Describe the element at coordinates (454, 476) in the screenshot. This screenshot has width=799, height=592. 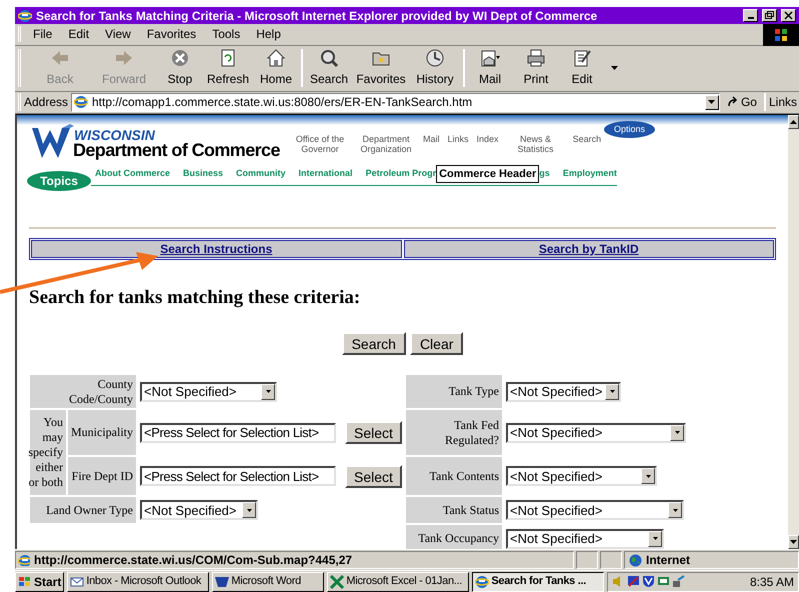
I see `field-label: Tank Contents` at that location.